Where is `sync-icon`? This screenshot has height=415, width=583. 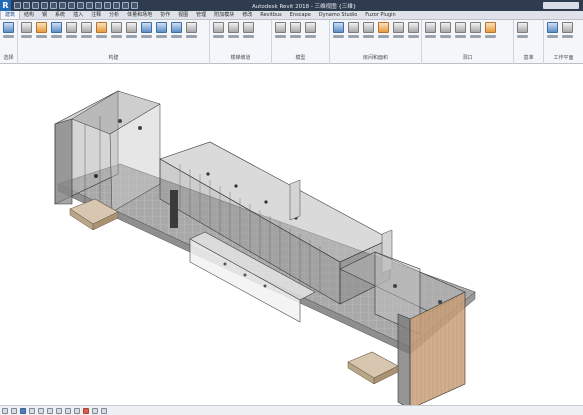
sync-icon is located at coordinates (35, 5).